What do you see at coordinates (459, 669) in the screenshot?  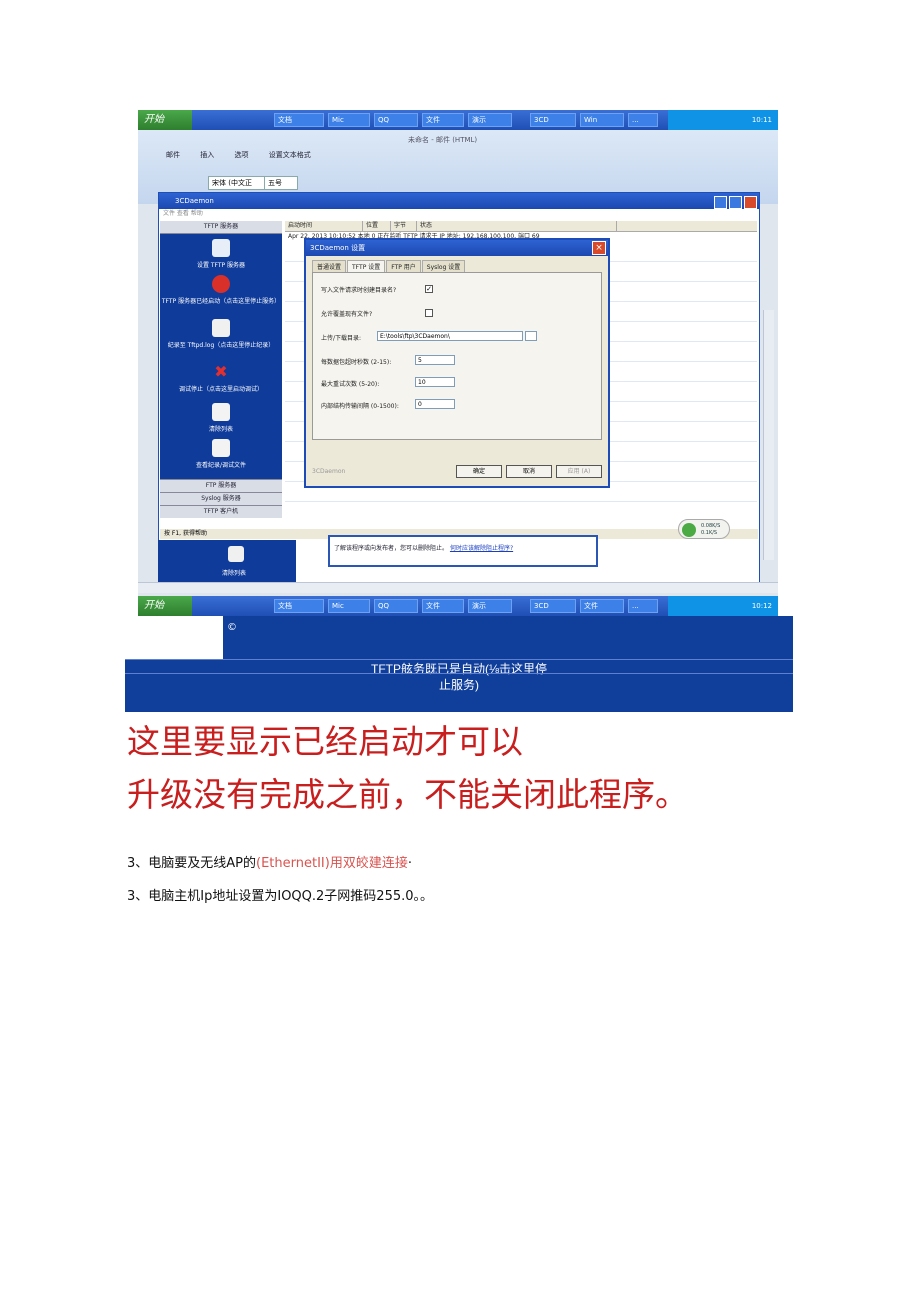 I see `banner-text-line1: TFTP舷务既已是自动(⅛击这里停` at bounding box center [459, 669].